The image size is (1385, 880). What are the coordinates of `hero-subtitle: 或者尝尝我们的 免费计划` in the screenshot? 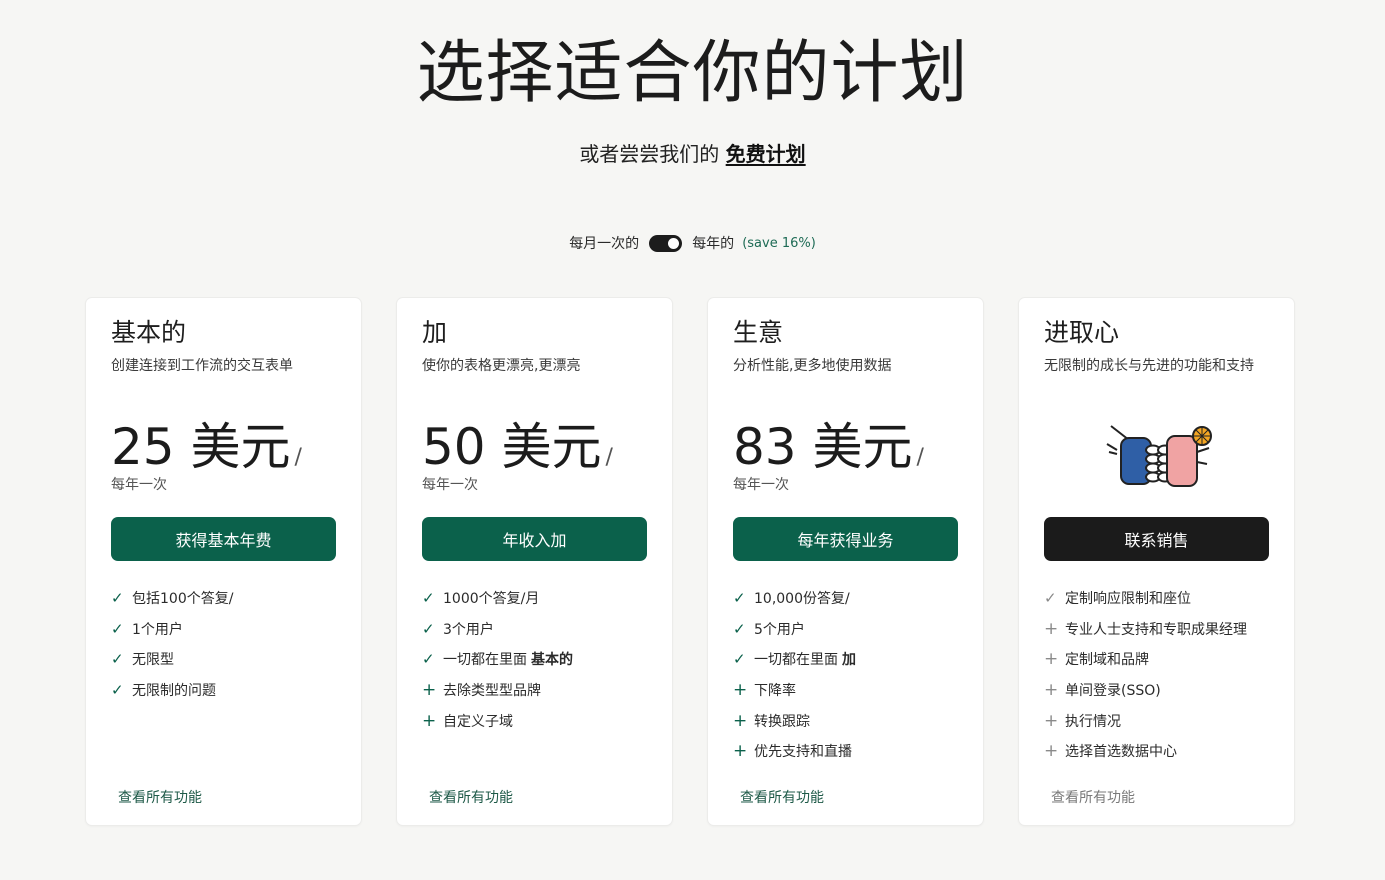 It's located at (692, 154).